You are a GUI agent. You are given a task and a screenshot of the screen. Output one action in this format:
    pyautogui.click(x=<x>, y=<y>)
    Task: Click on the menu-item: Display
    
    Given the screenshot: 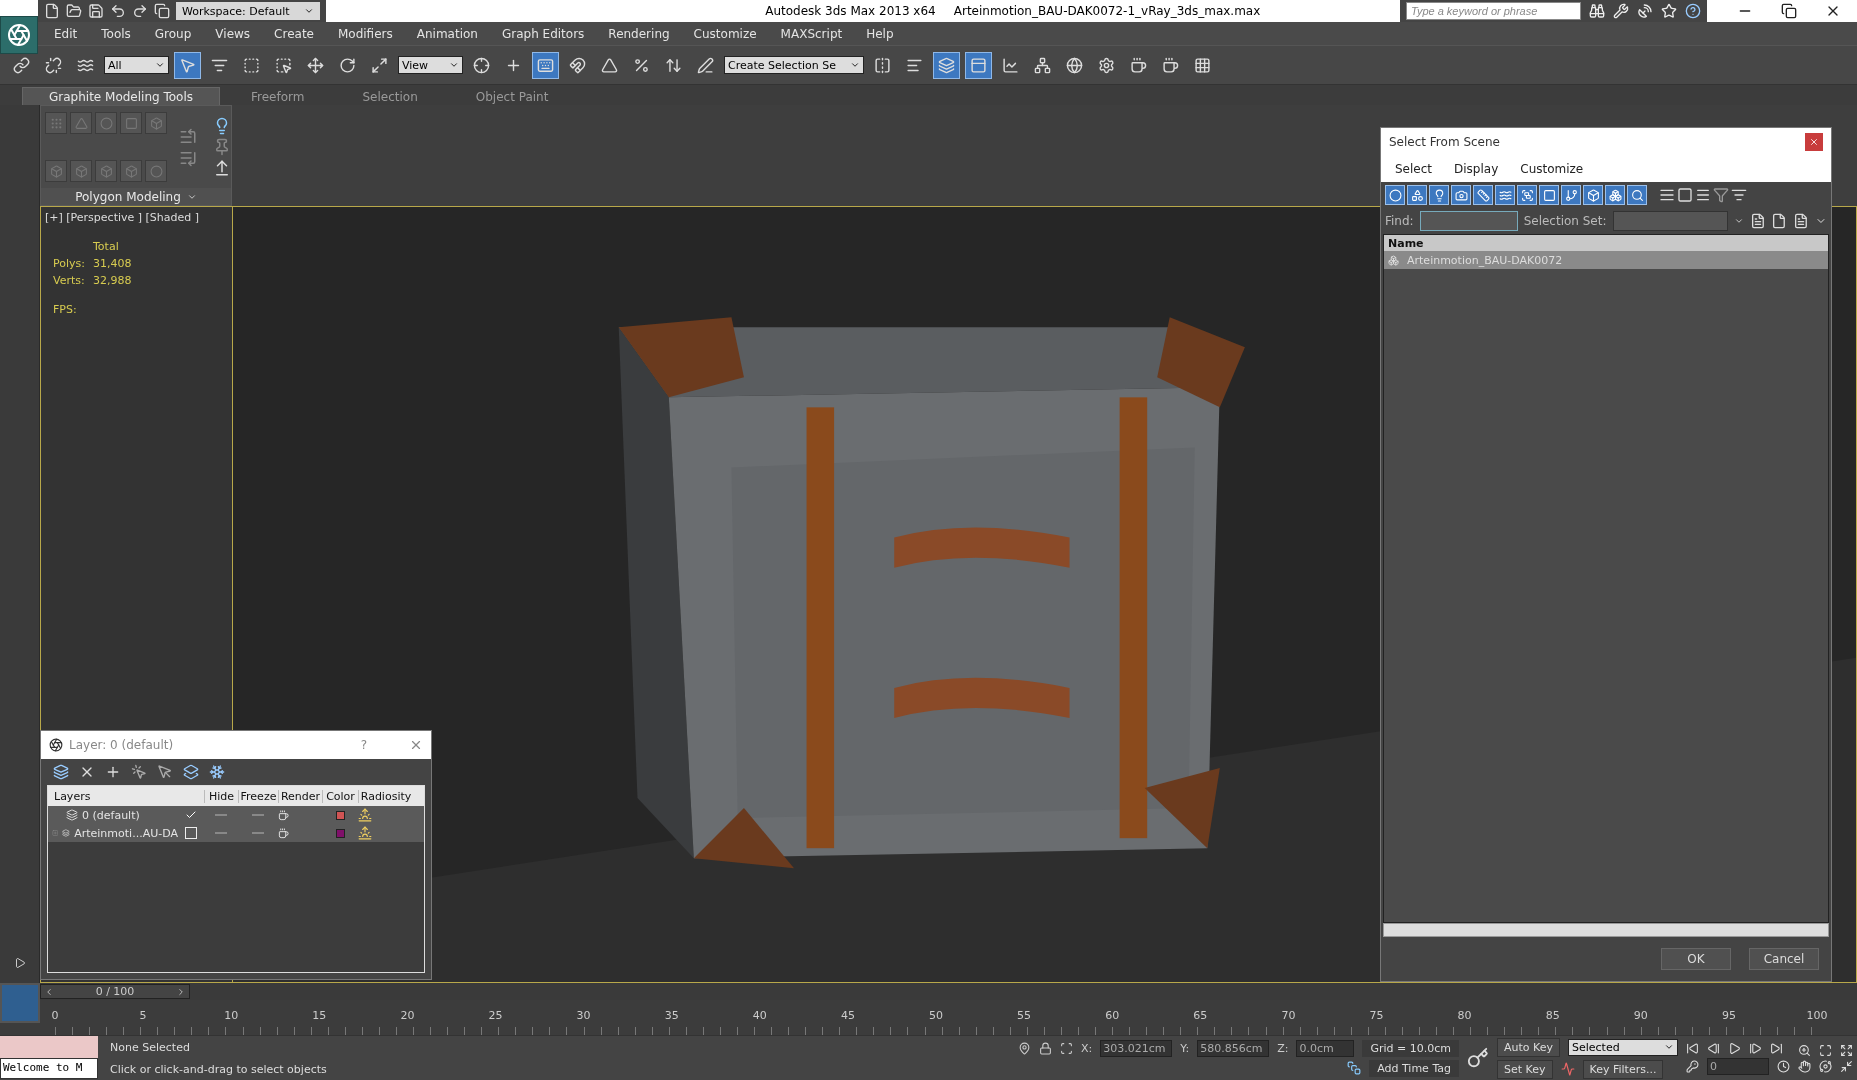 What is the action you would take?
    pyautogui.click(x=1476, y=169)
    